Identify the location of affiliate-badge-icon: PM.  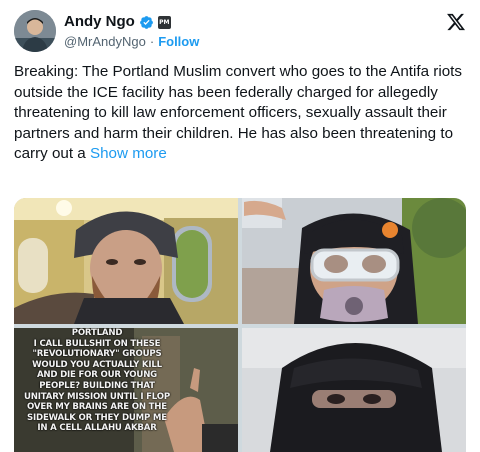
(164, 22).